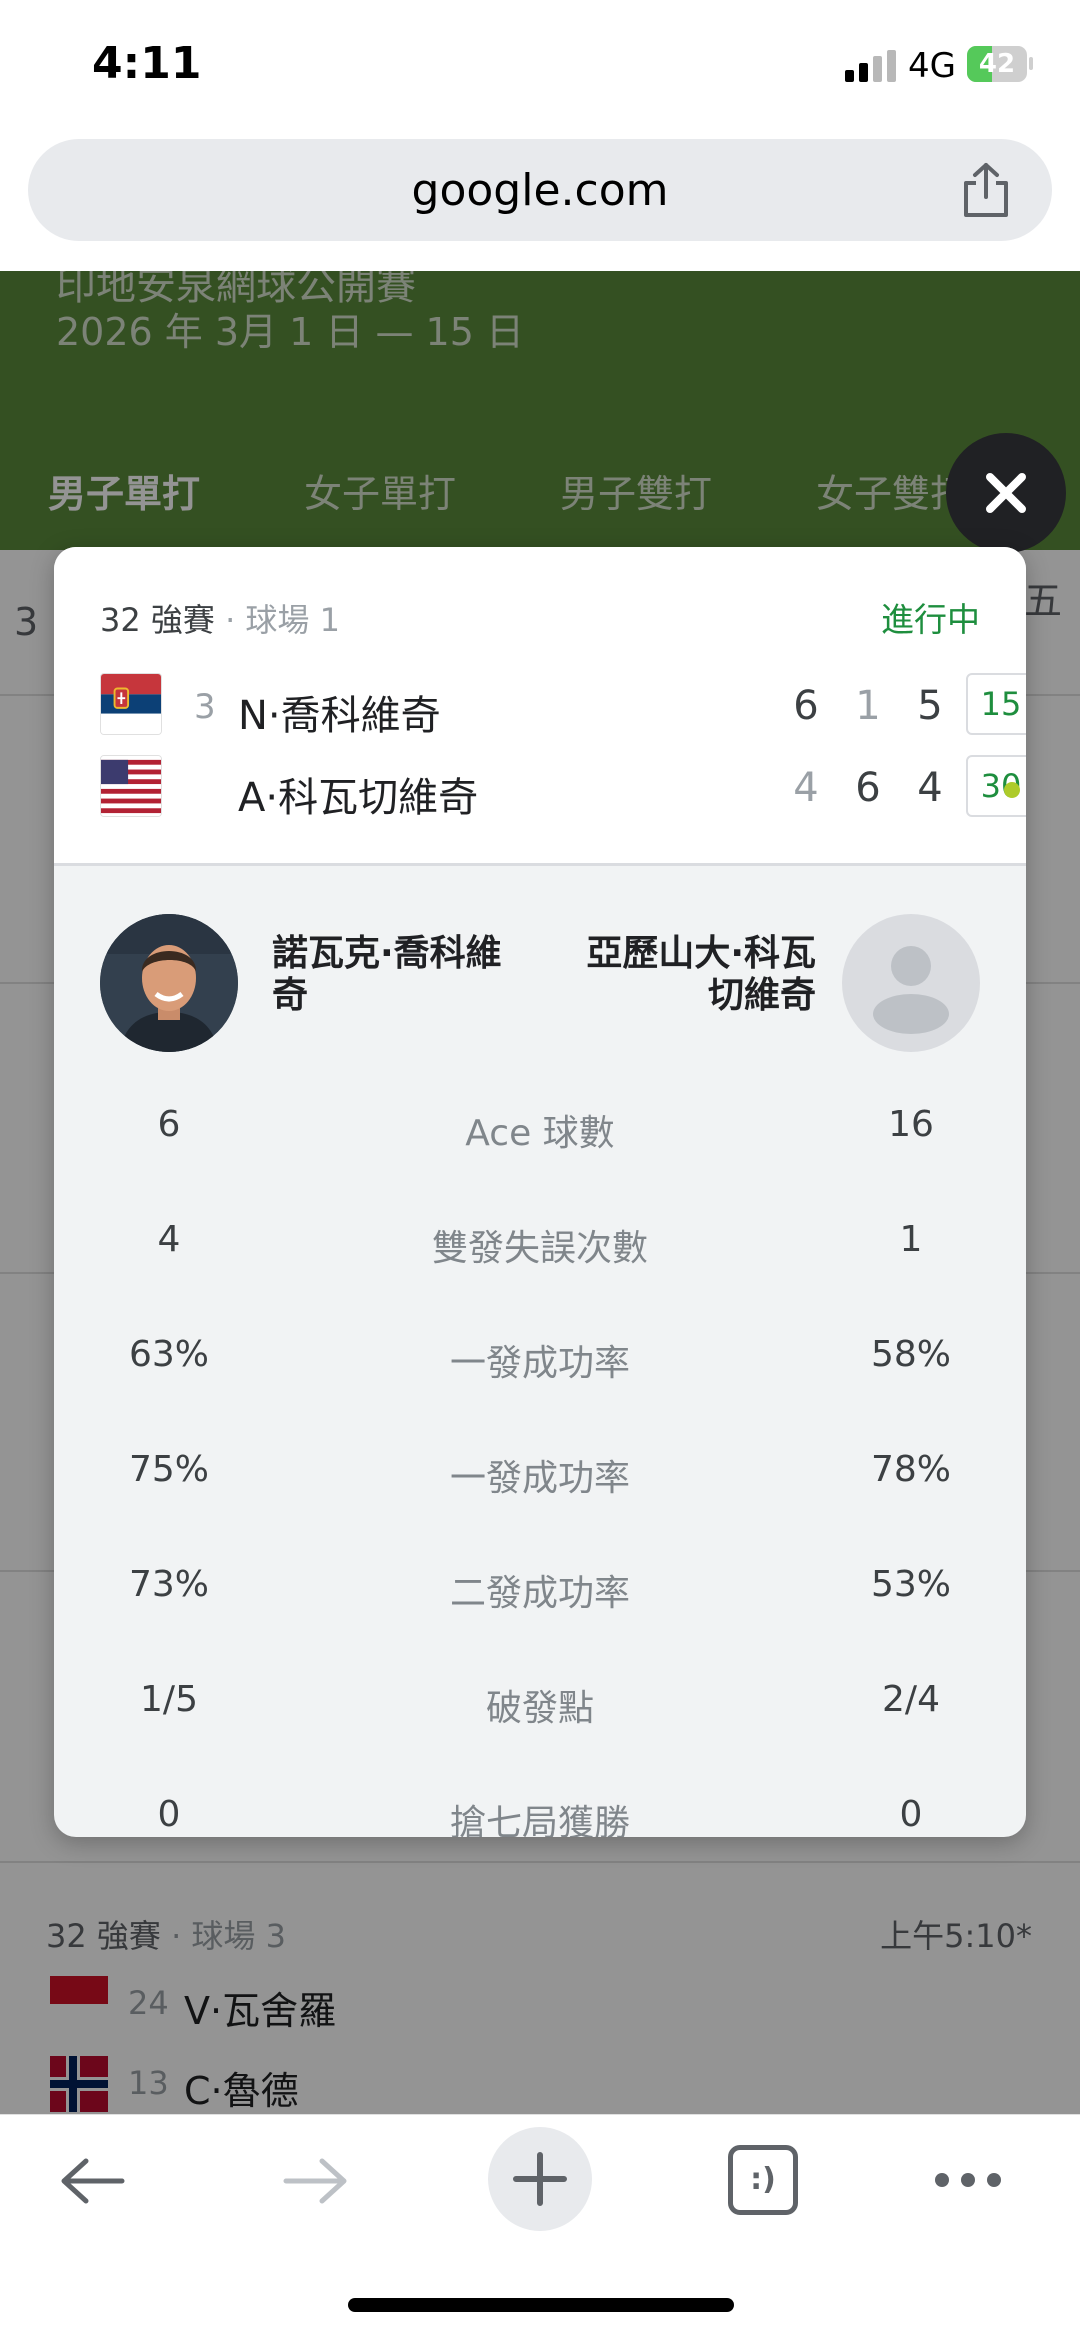 This screenshot has width=1080, height=2339. What do you see at coordinates (316, 2181) in the screenshot?
I see `forward-icon` at bounding box center [316, 2181].